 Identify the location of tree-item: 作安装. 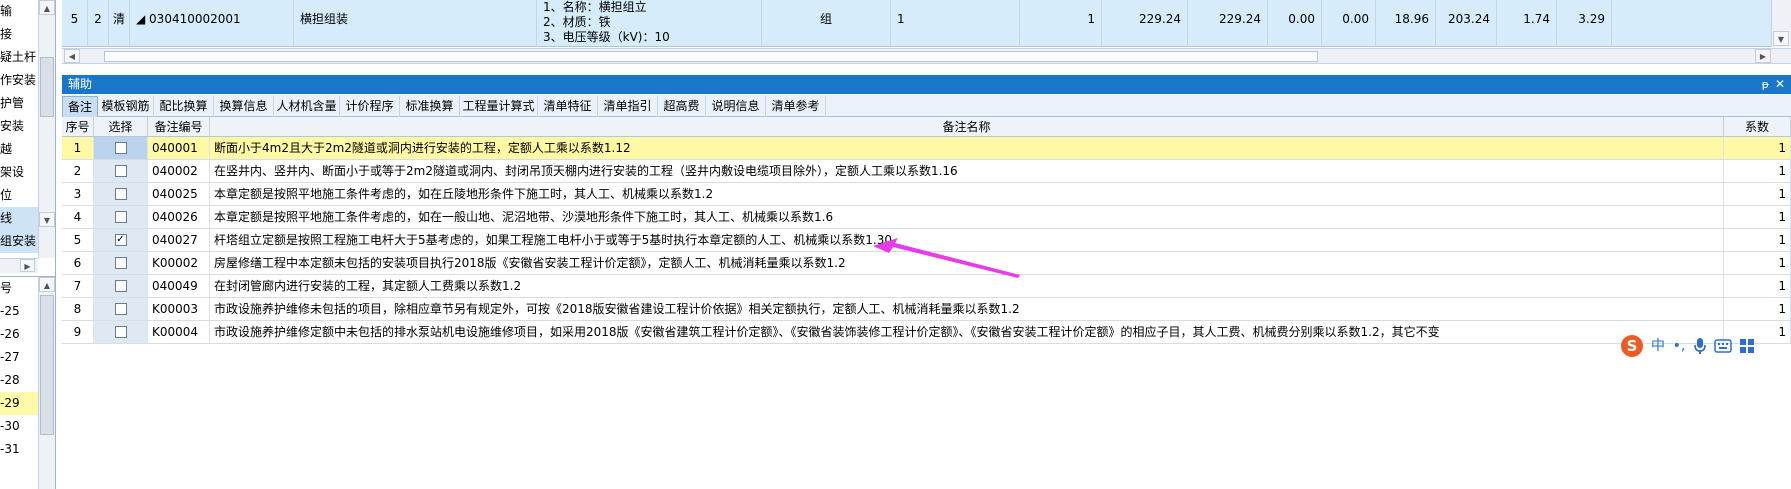
(19, 80).